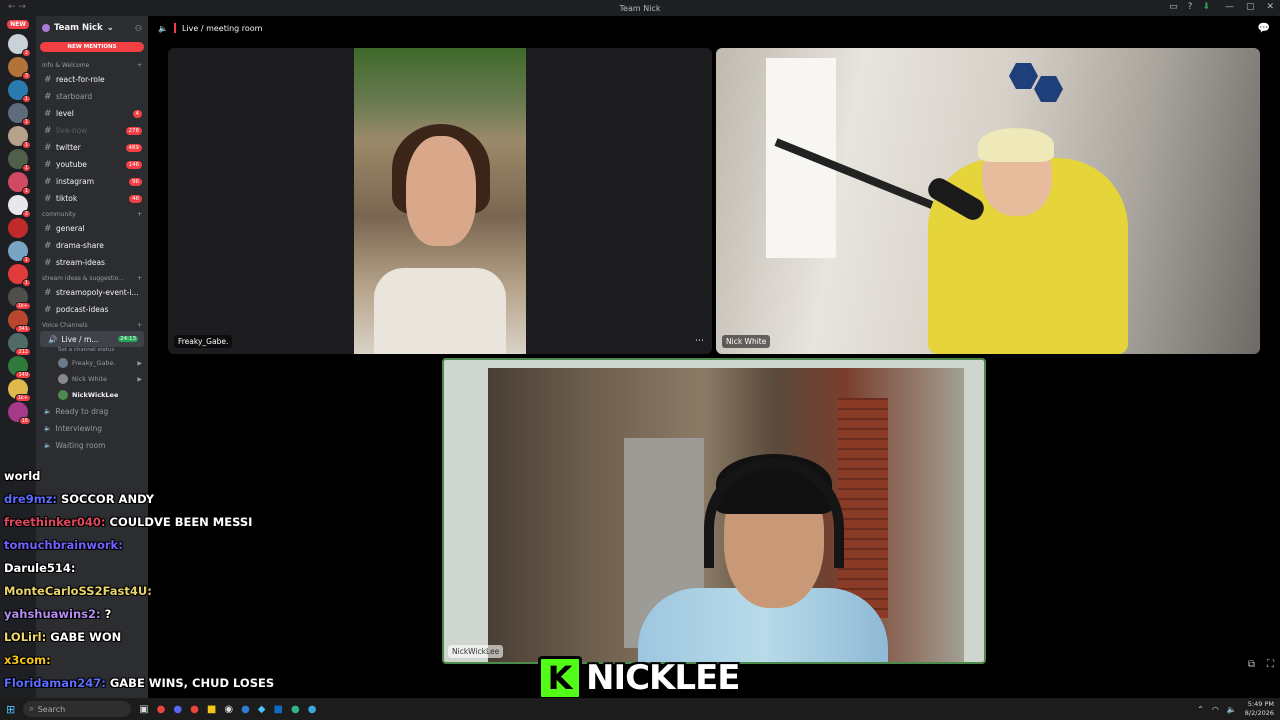 This screenshot has height=720, width=1280. I want to click on tray-chevron-icon: ⌃, so click(1200, 709).